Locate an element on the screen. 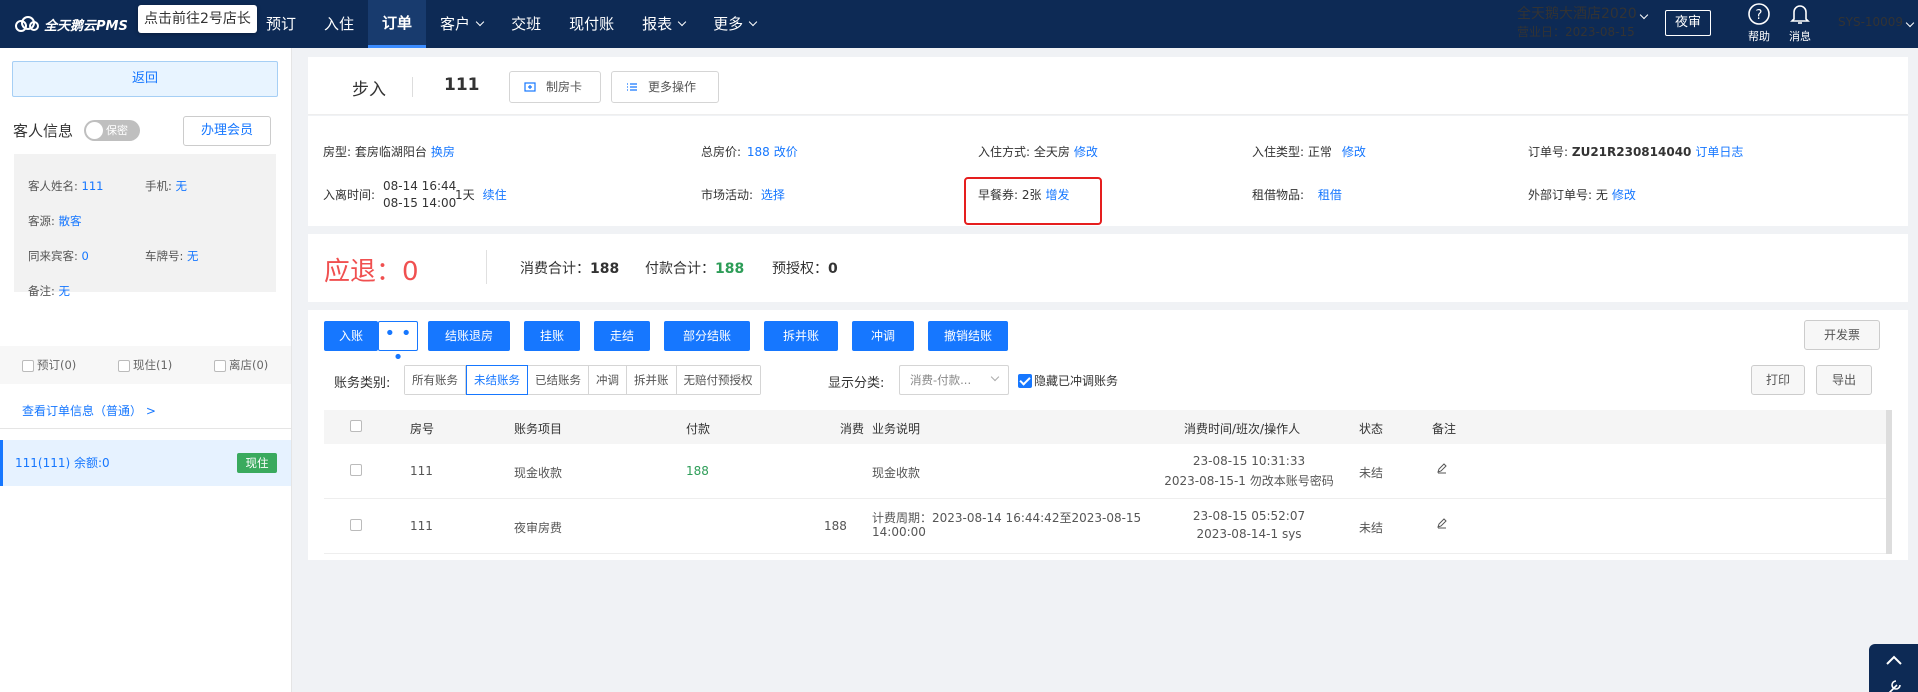 The image size is (1918, 692). payment-total: 付款合计：188 is located at coordinates (694, 268).